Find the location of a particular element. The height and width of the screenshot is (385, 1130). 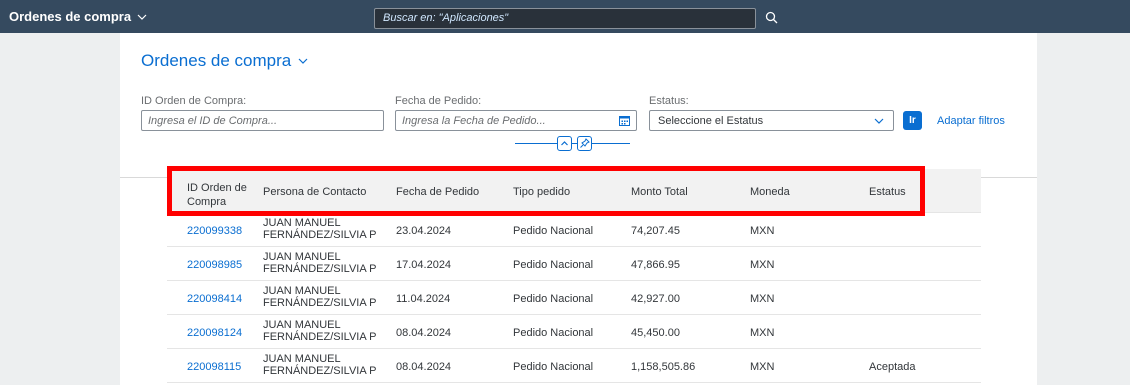

variant-selector: Ordenes de compra is located at coordinates (225, 61).